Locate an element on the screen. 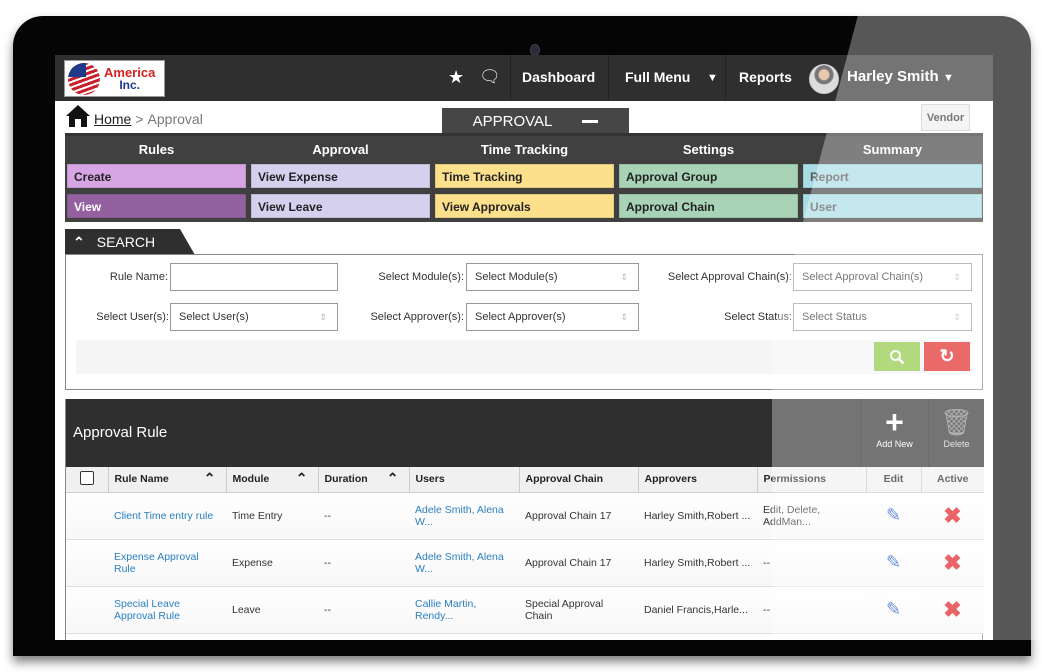 This screenshot has height=672, width=1042. approver-select-value: Select Approver(s) is located at coordinates (520, 317).